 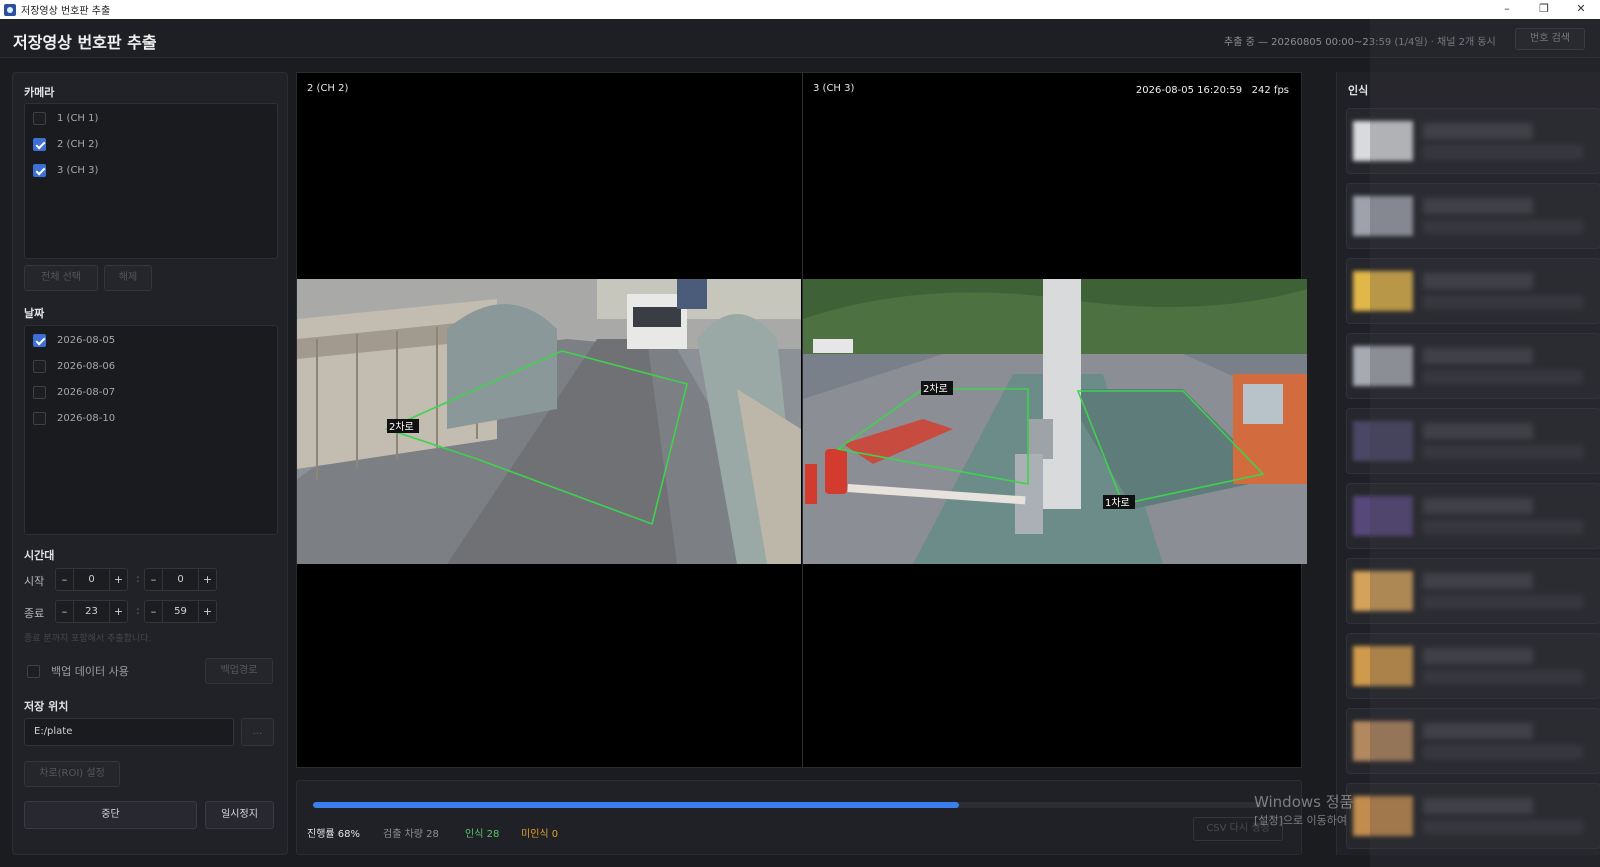 I want to click on window-title-bar: 저장영상 번호판 추출 – ❐ ✕, so click(x=800, y=9).